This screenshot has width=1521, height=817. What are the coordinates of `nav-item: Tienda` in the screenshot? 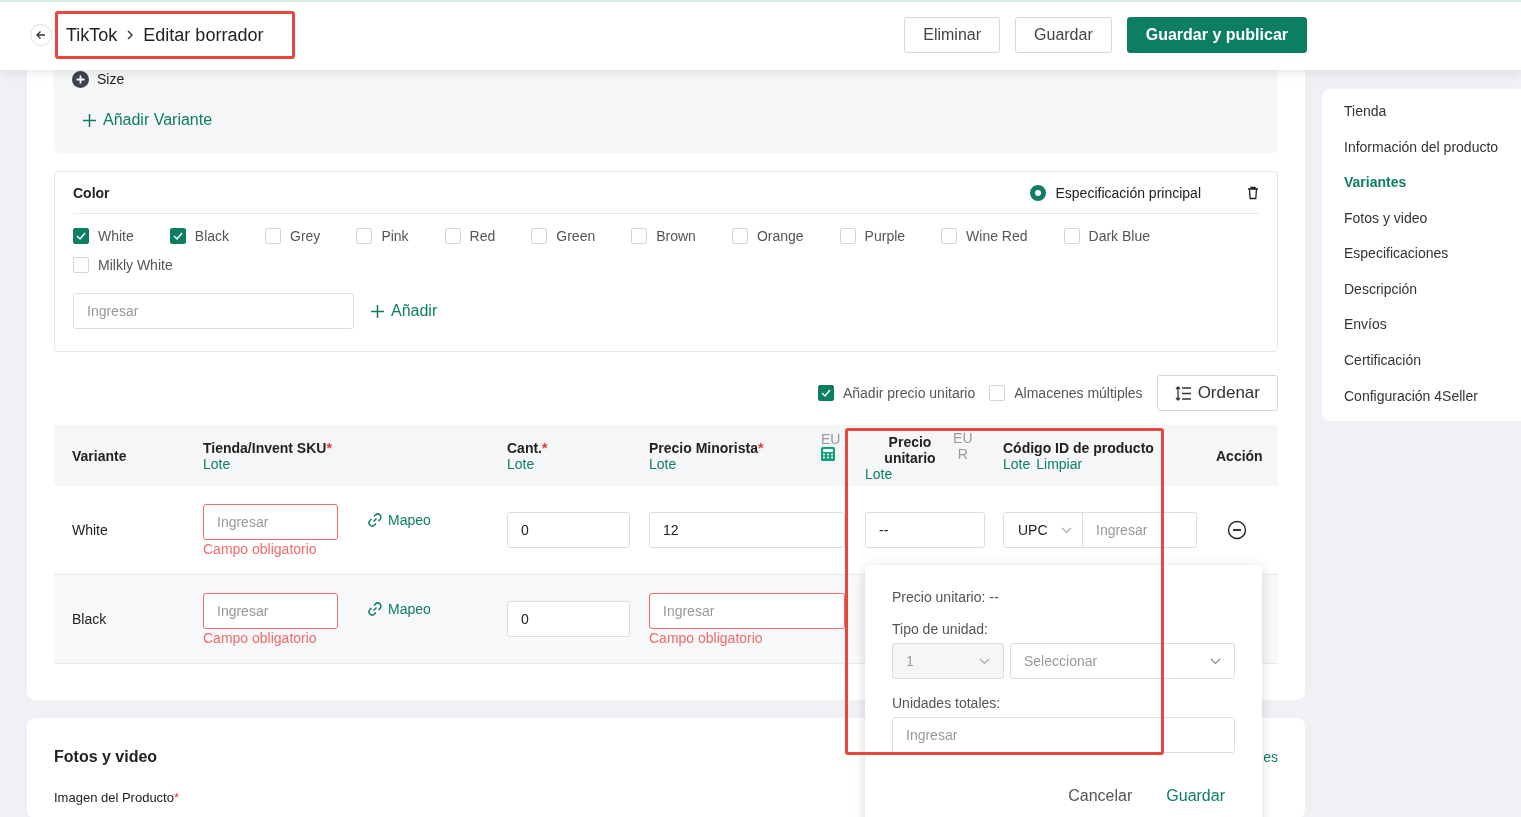 It's located at (1432, 119).